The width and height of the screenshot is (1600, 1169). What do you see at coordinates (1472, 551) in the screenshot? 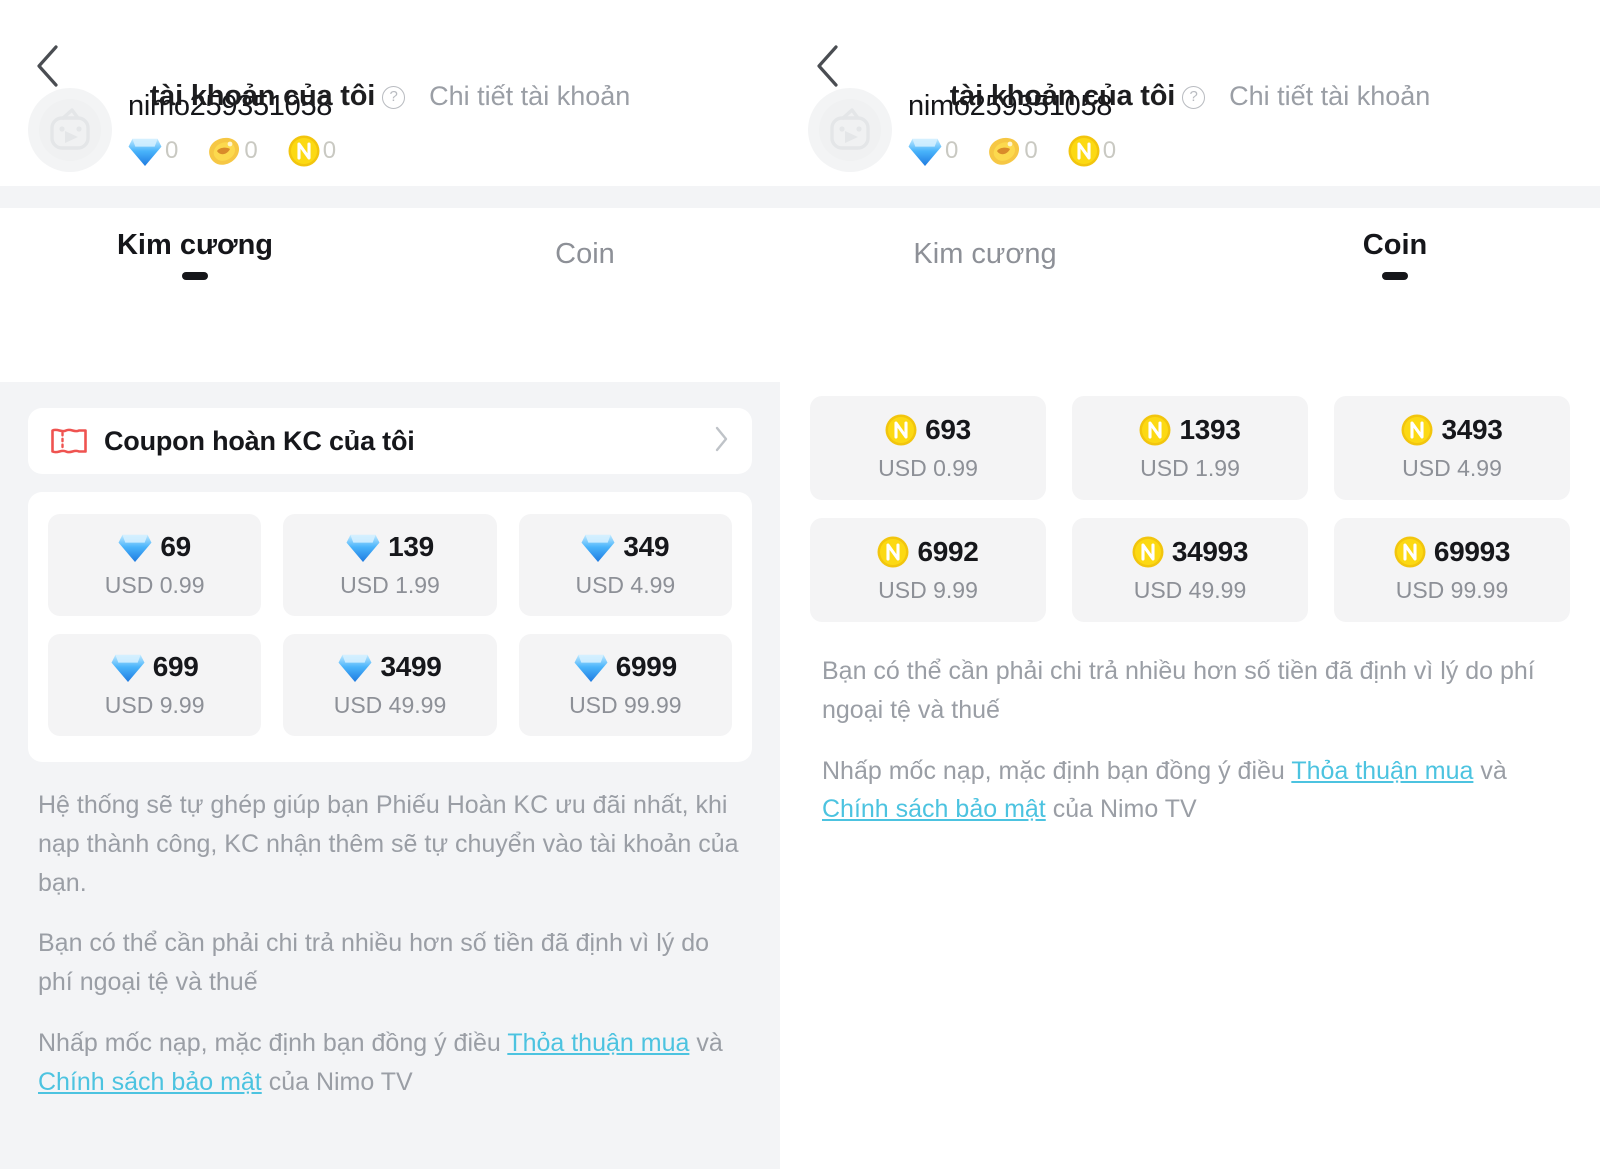
I see `package-amount: 69993` at bounding box center [1472, 551].